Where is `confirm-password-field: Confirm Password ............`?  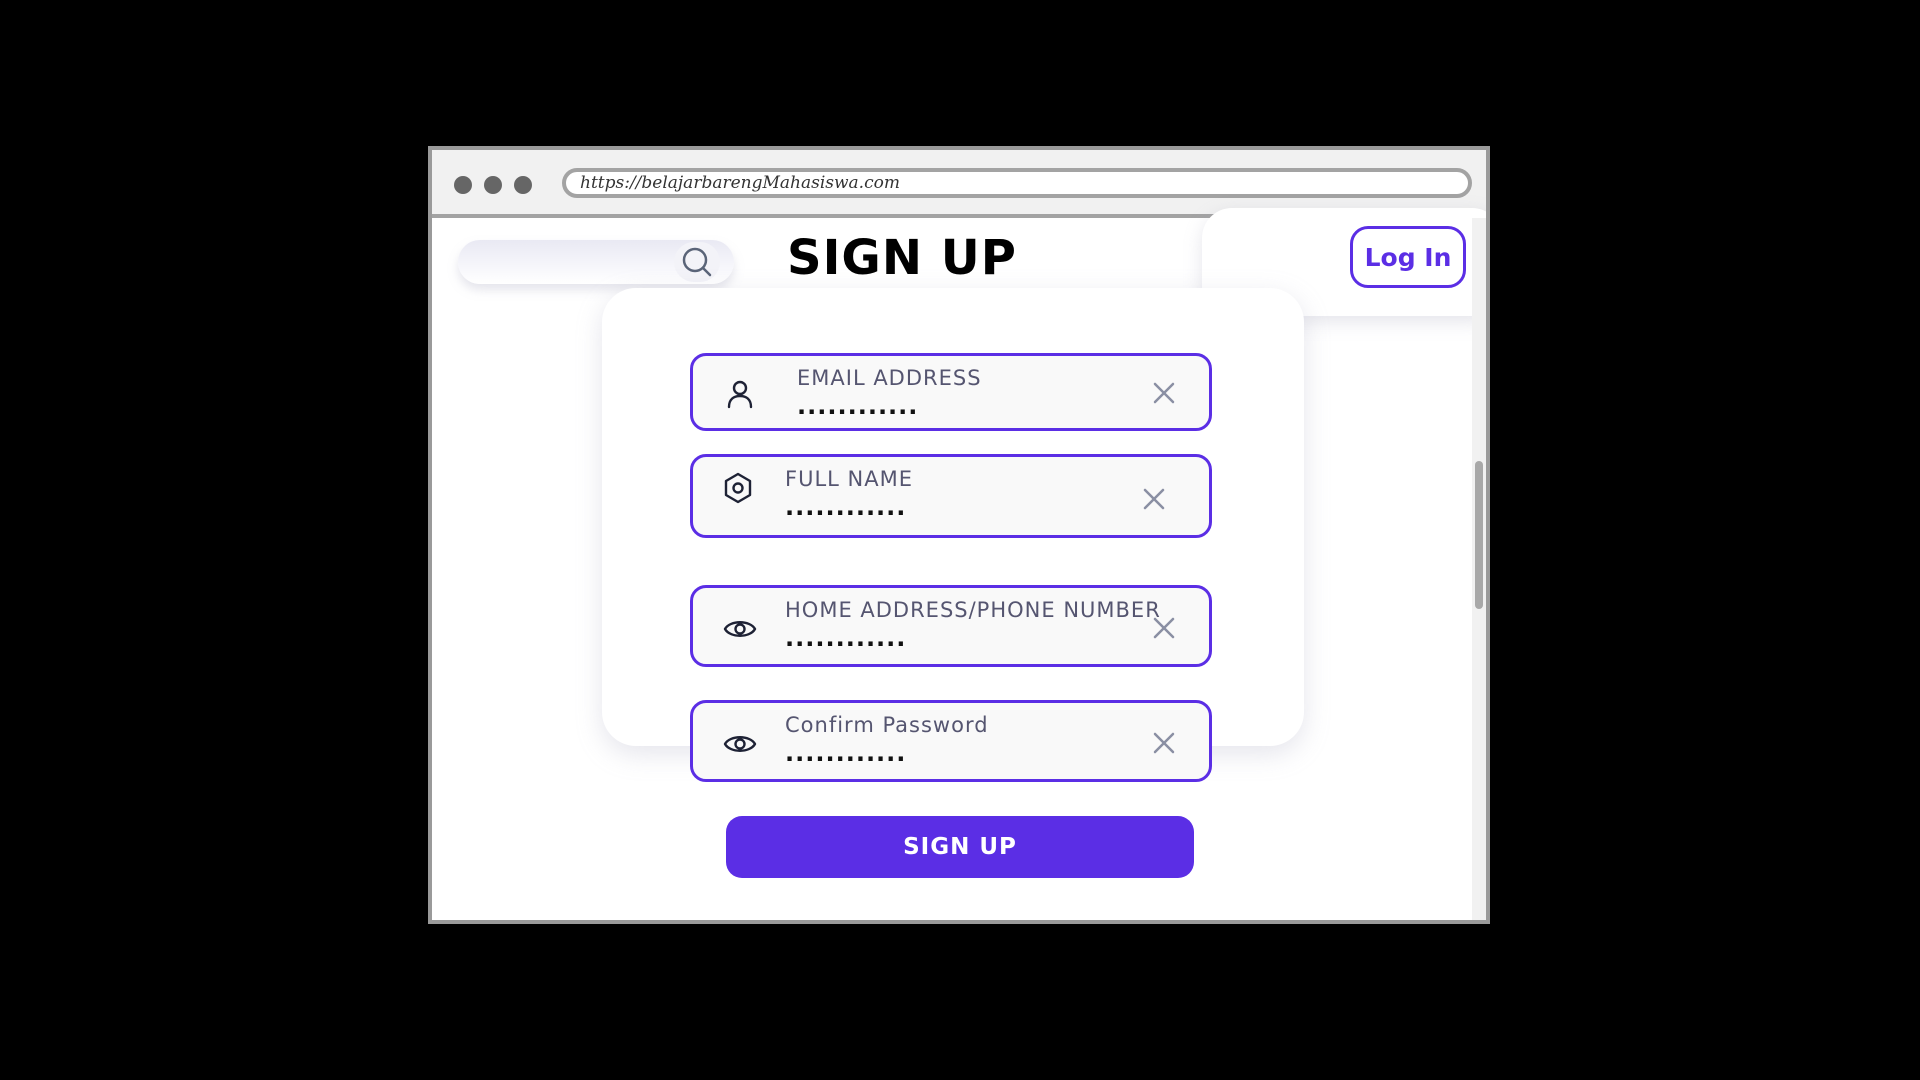
confirm-password-field: Confirm Password ............ is located at coordinates (951, 741).